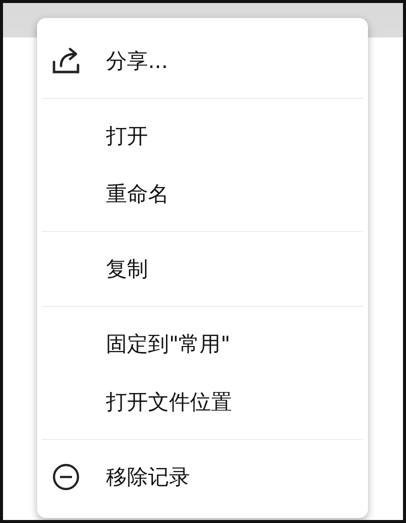 Image resolution: width=406 pixels, height=523 pixels. I want to click on menu-item: 固定到"常用", so click(168, 344).